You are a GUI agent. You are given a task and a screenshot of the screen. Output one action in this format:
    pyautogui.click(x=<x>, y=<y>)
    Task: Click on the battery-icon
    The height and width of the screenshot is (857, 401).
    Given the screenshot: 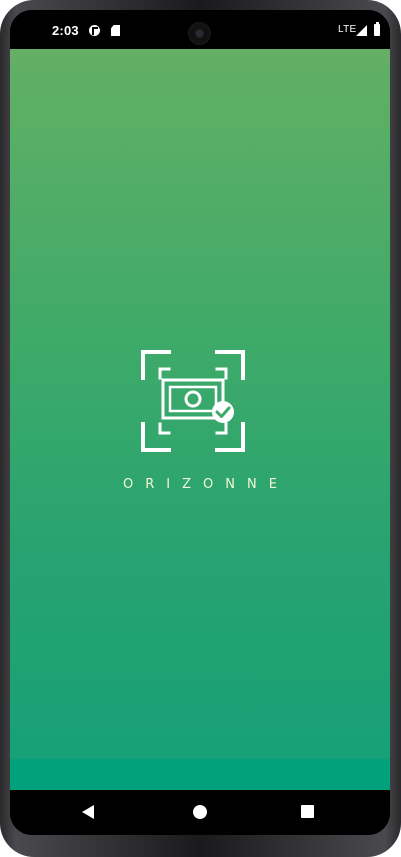 What is the action you would take?
    pyautogui.click(x=377, y=29)
    